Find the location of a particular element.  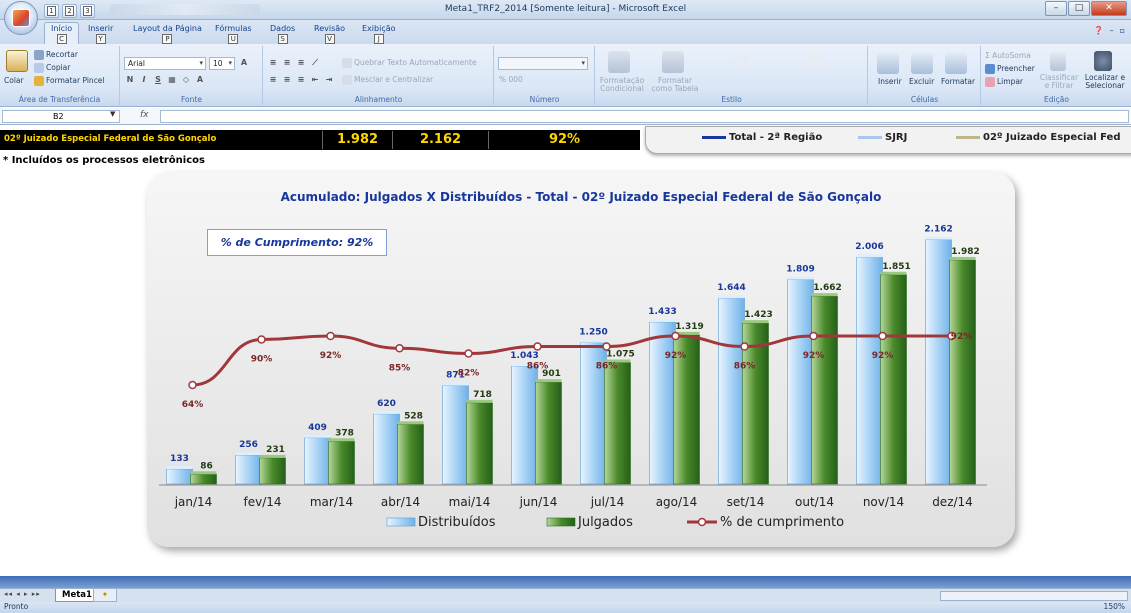

borders-icon: ▦ is located at coordinates (172, 80).